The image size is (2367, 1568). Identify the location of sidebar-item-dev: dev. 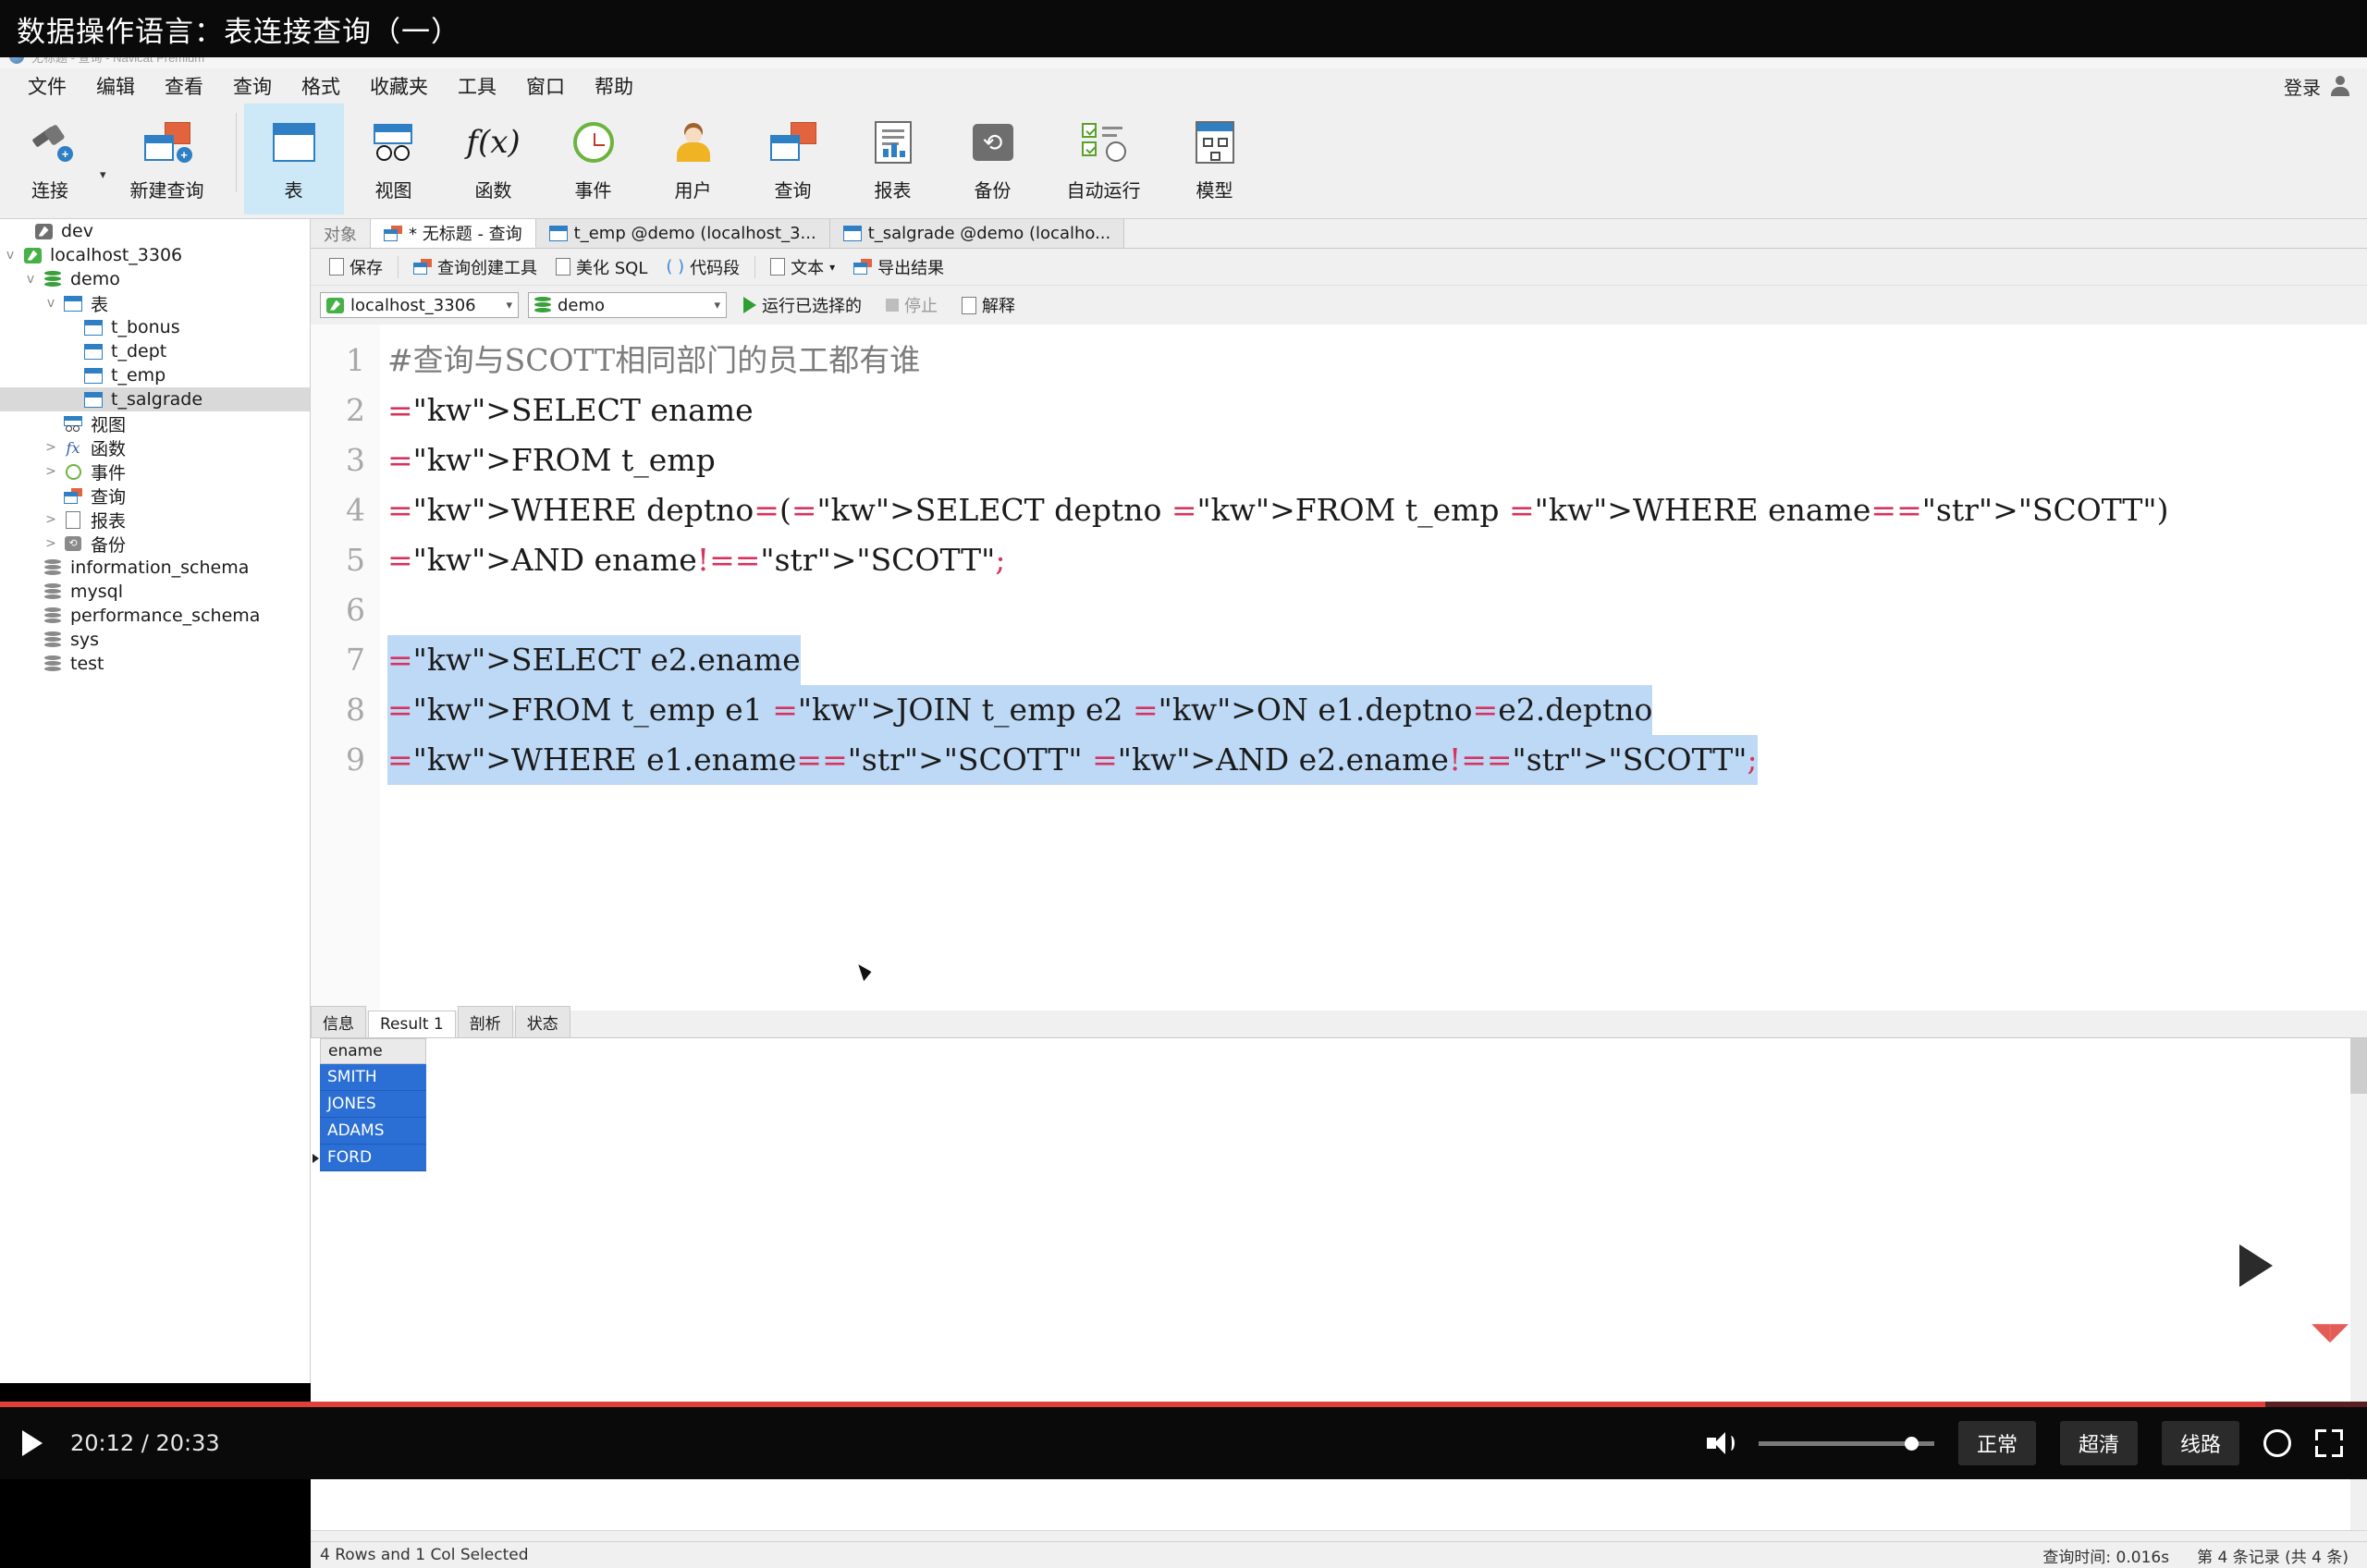
(155, 231).